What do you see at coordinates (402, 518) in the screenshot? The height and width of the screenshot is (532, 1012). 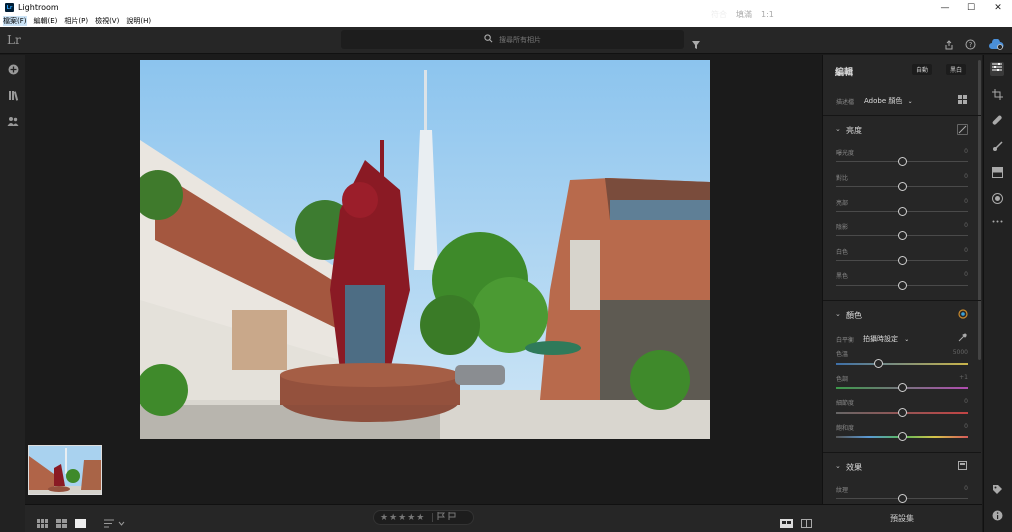 I see `star-rating: ★★★★★` at bounding box center [402, 518].